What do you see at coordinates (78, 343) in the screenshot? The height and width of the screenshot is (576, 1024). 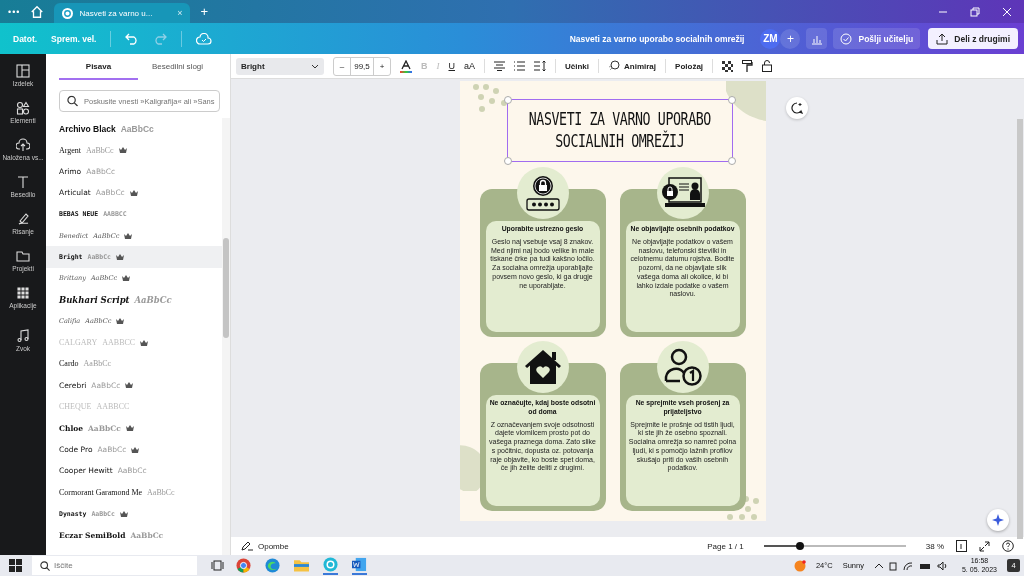 I see `font-name: CALGARY` at bounding box center [78, 343].